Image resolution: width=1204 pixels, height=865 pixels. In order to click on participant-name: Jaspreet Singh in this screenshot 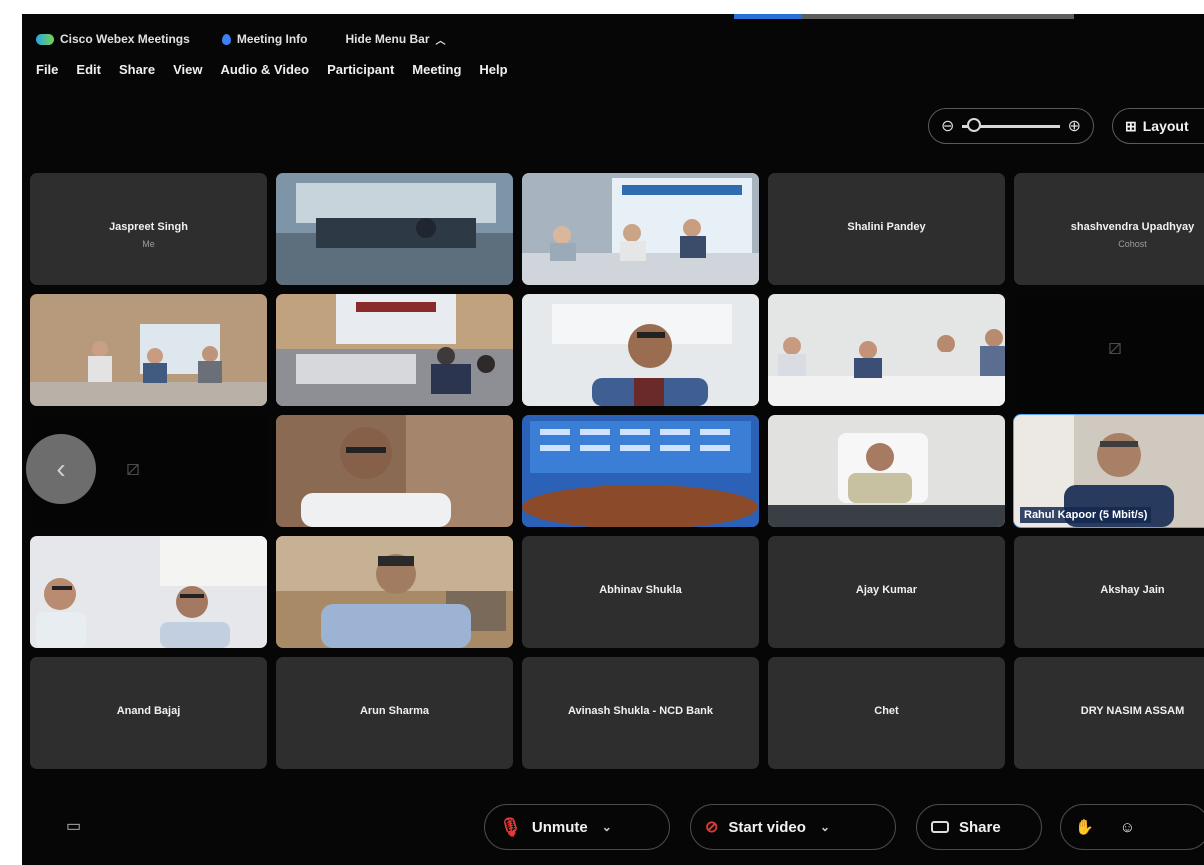, I will do `click(148, 227)`.